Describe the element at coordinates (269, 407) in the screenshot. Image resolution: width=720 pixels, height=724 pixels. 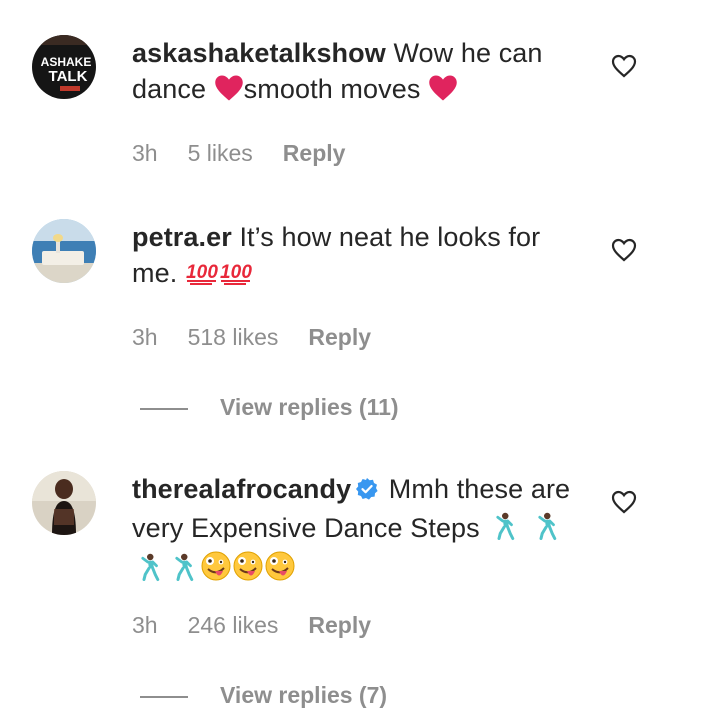
I see `view-replies-button: View replies (11)` at that location.